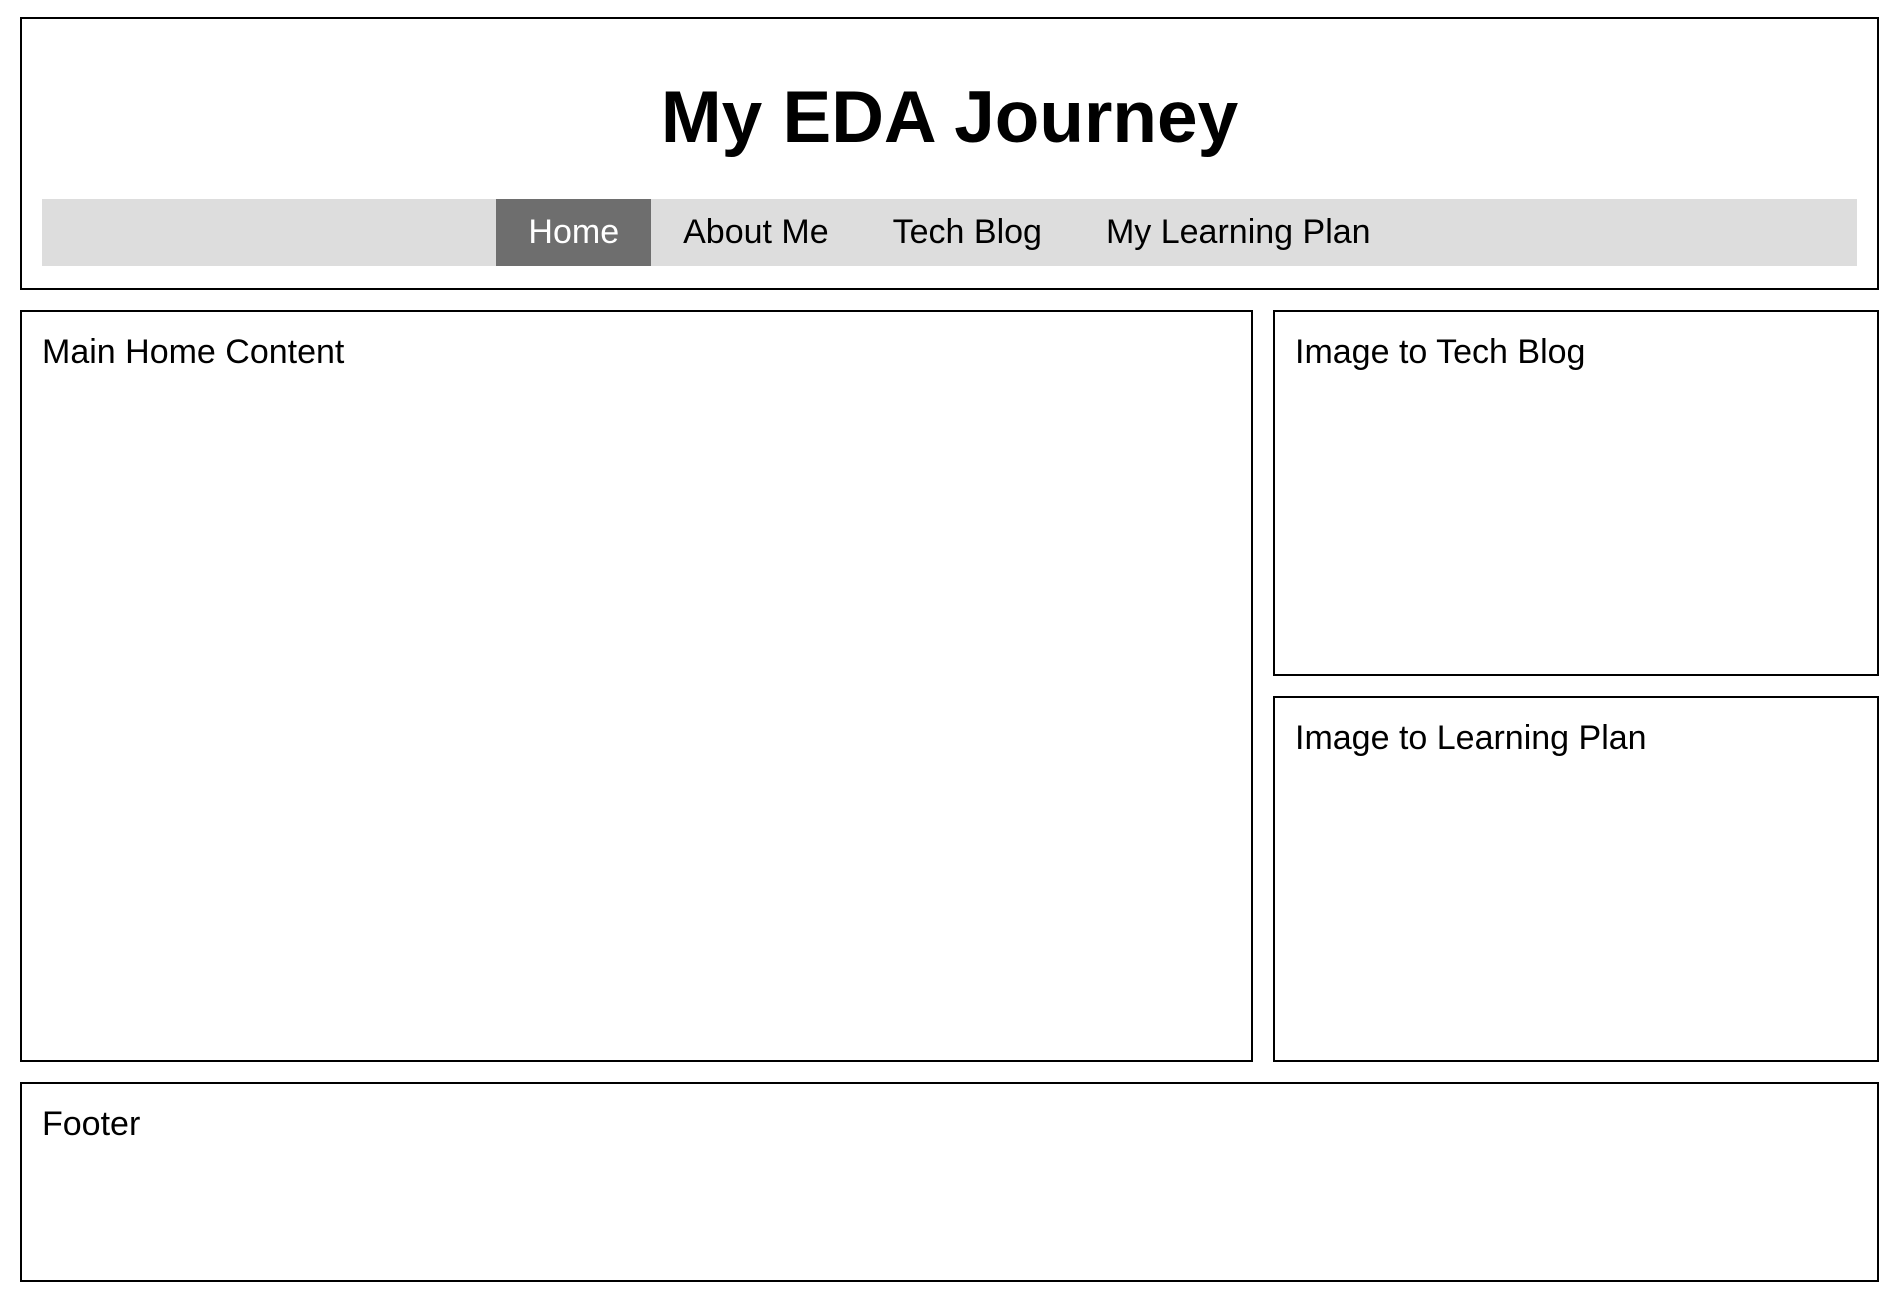 The image size is (1885, 1299). What do you see at coordinates (967, 232) in the screenshot?
I see `nav-item-tech-blog: Tech Blog` at bounding box center [967, 232].